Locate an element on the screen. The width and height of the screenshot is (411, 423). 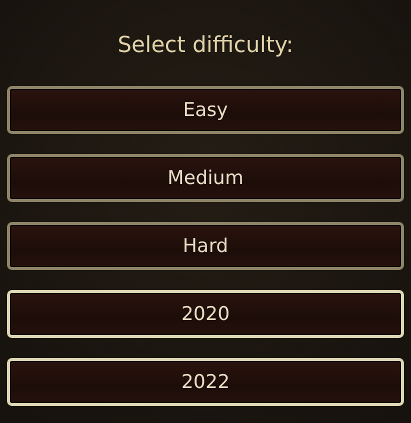
difficulty-button: 2022 is located at coordinates (205, 382).